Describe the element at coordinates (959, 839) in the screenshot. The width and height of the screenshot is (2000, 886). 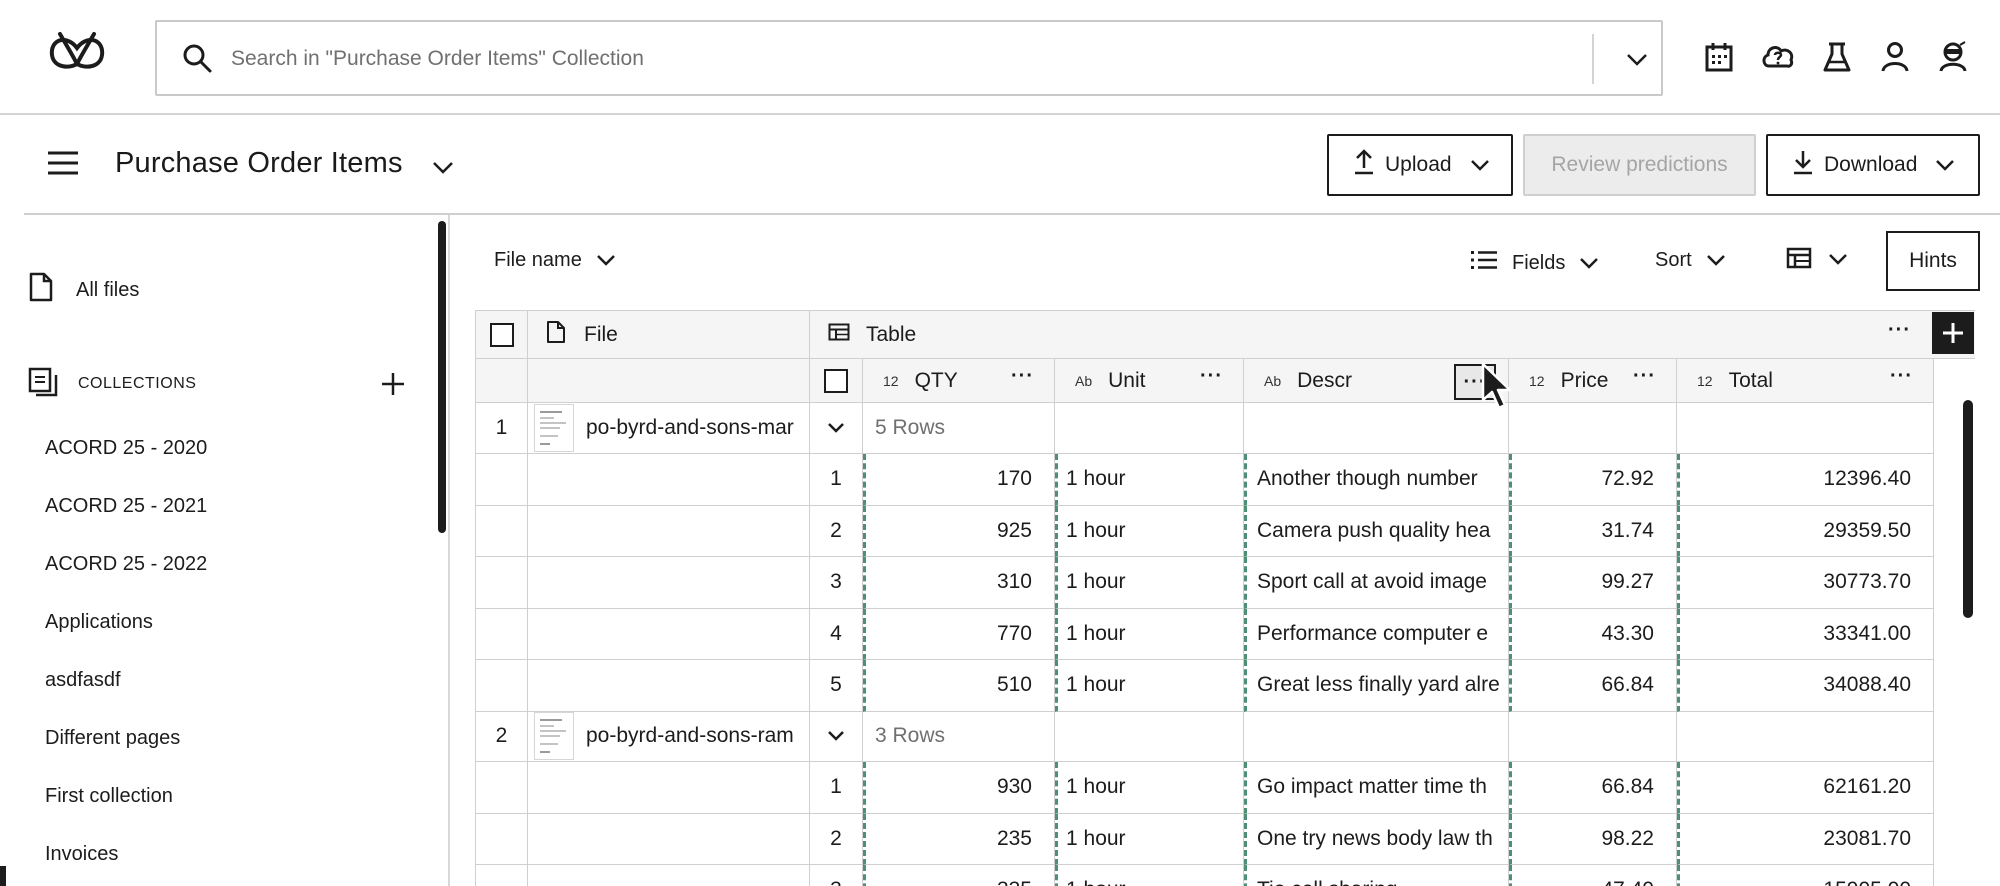
I see `qty-cell: 235` at that location.